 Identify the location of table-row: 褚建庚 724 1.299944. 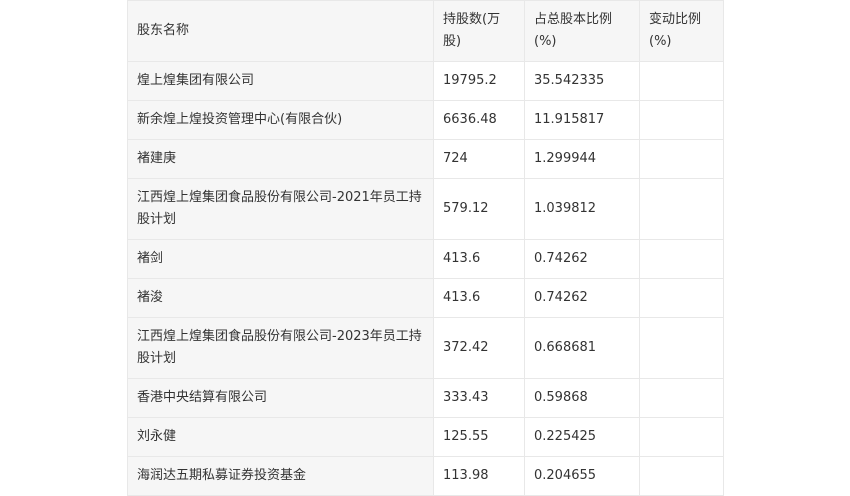
(425, 159).